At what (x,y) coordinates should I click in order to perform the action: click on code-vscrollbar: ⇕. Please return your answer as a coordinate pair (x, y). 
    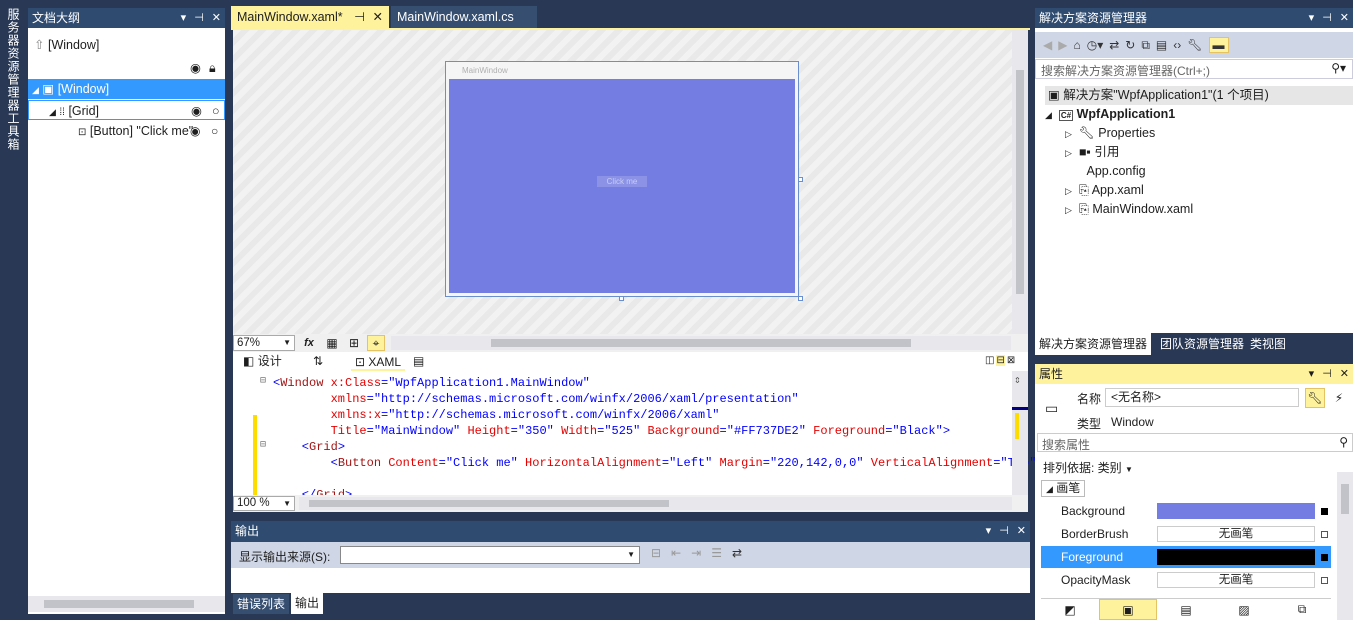
    Looking at the image, I should click on (1020, 433).